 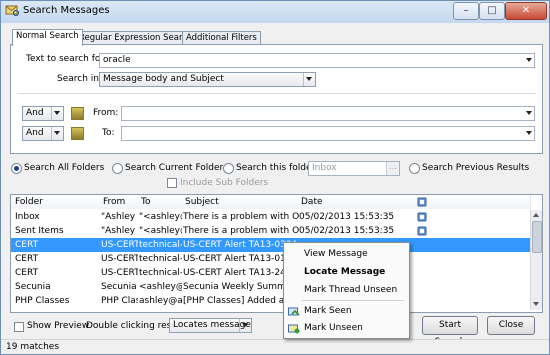 What do you see at coordinates (16, 168) in the screenshot?
I see `radio-search-all-folders` at bounding box center [16, 168].